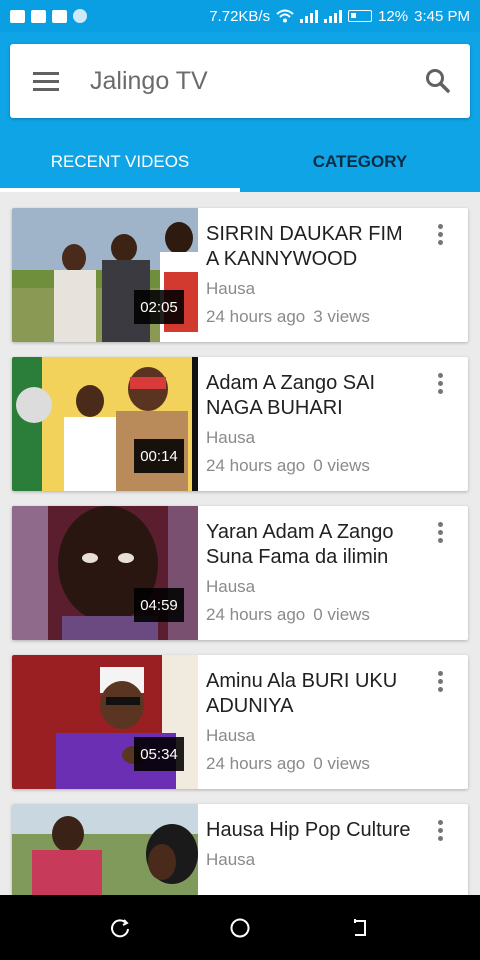 This screenshot has width=480, height=960. What do you see at coordinates (308, 830) in the screenshot?
I see `video-title: Hausa Hip Pop Culture` at bounding box center [308, 830].